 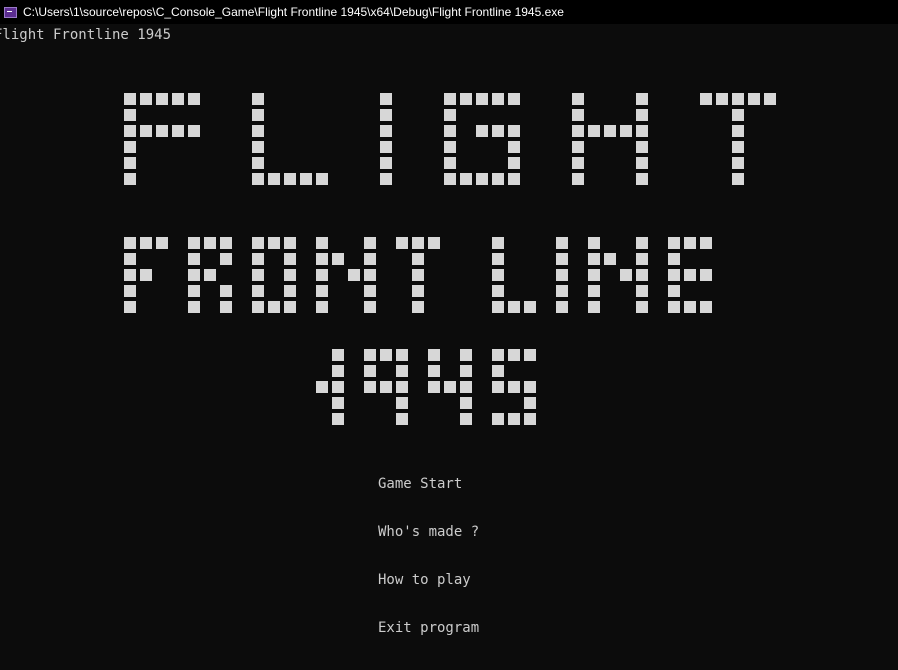 What do you see at coordinates (418, 275) in the screenshot?
I see `logo-line-front-line` at bounding box center [418, 275].